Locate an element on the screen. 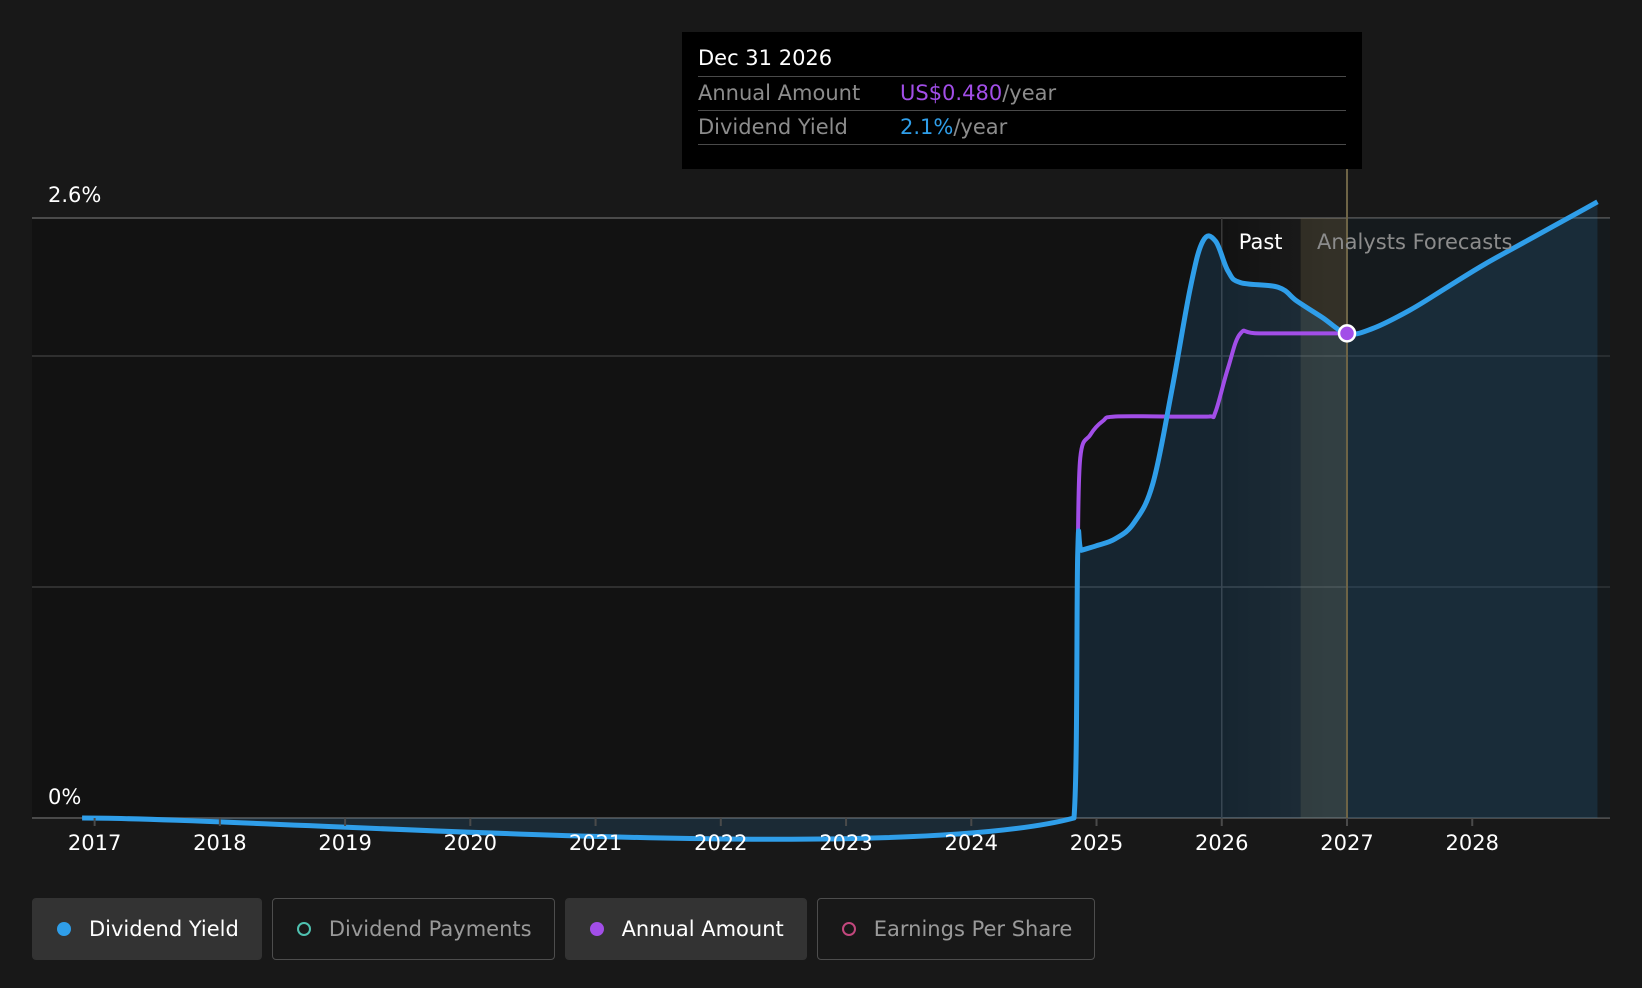  x-tick-label: 2018 is located at coordinates (219, 843).